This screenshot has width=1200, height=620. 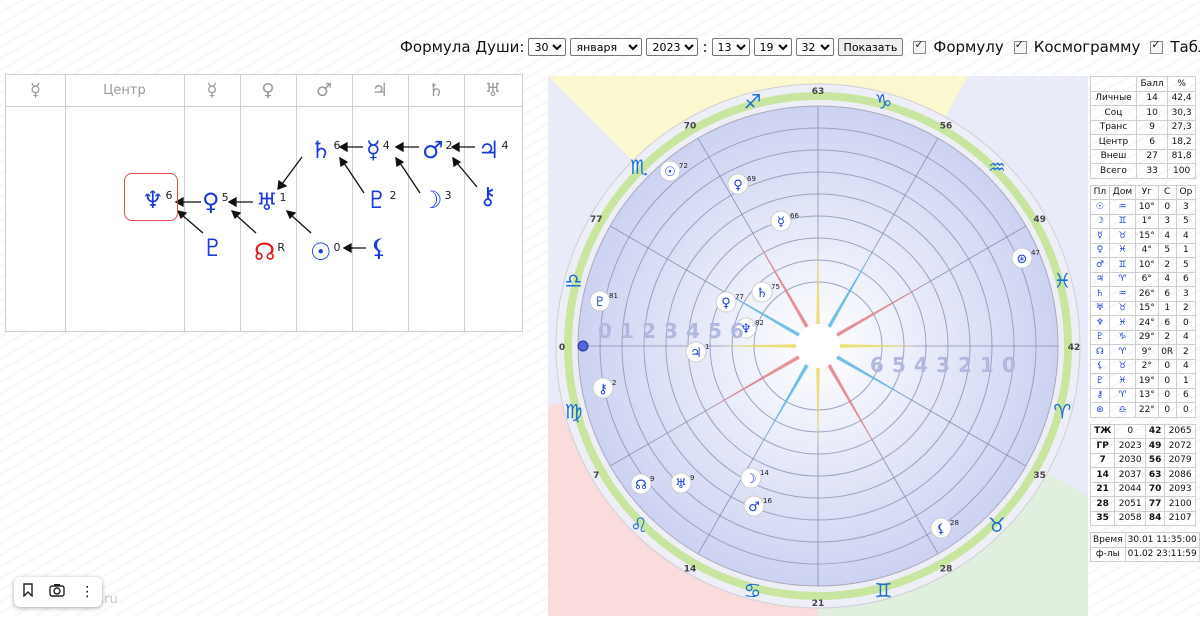 What do you see at coordinates (109, 599) in the screenshot?
I see `site-watermark: .ru` at bounding box center [109, 599].